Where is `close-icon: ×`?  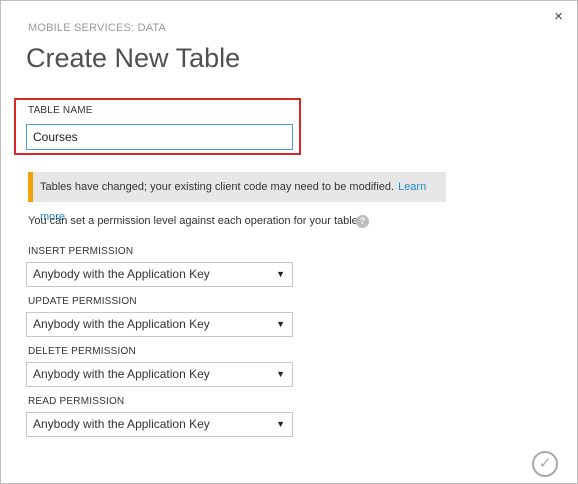 close-icon: × is located at coordinates (558, 17).